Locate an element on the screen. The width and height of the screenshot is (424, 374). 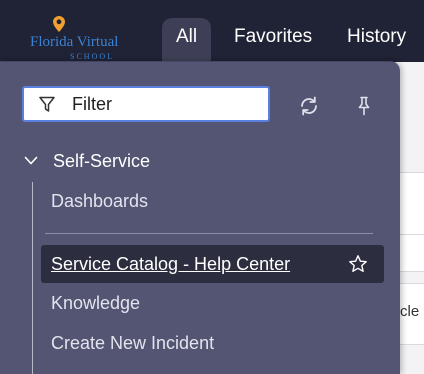
menu-item-label: Service Catalog - Help Center is located at coordinates (170, 264).